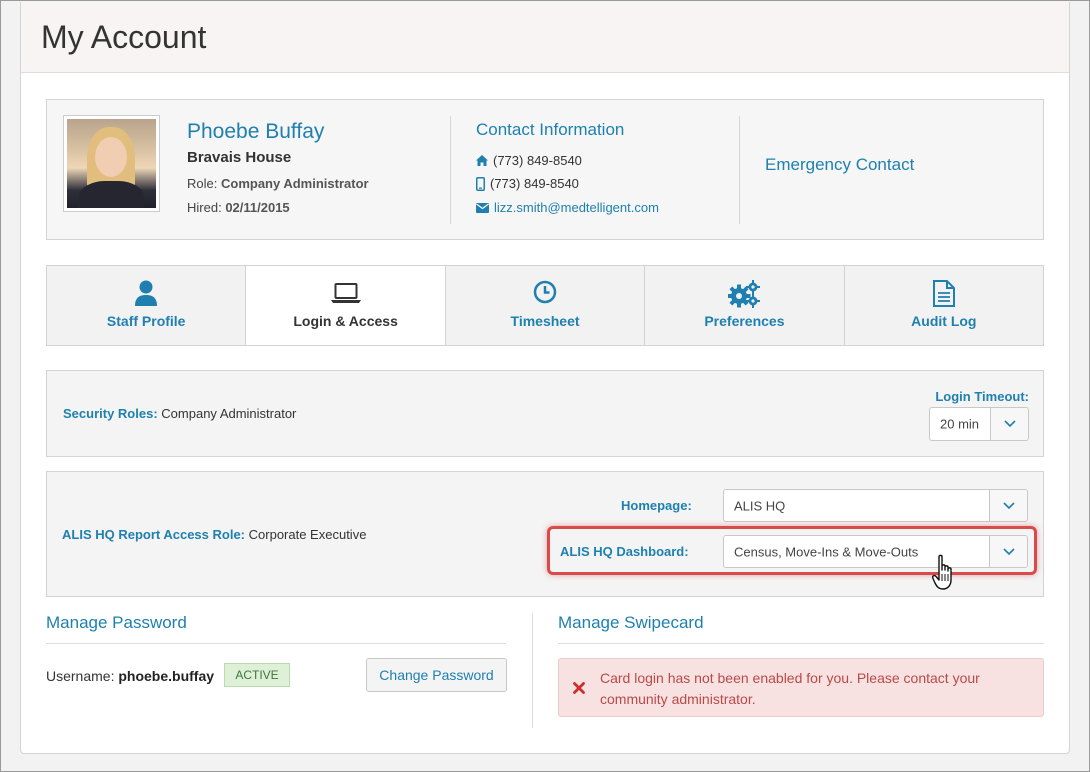 Image resolution: width=1090 pixels, height=772 pixels. I want to click on profile-role: Role: Company Administrator, so click(278, 183).